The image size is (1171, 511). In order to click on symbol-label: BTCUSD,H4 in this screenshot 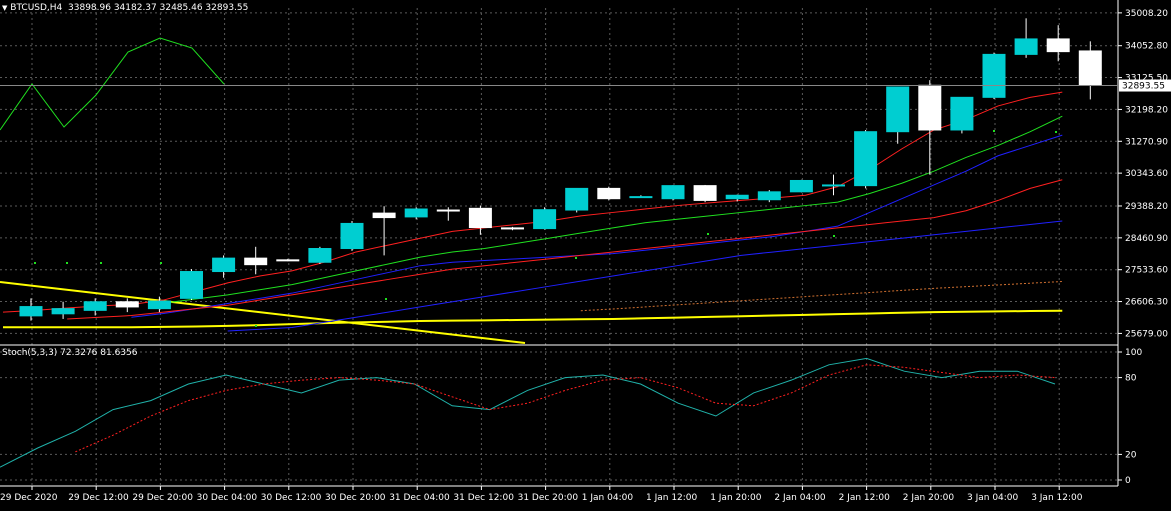, I will do `click(36, 8)`.